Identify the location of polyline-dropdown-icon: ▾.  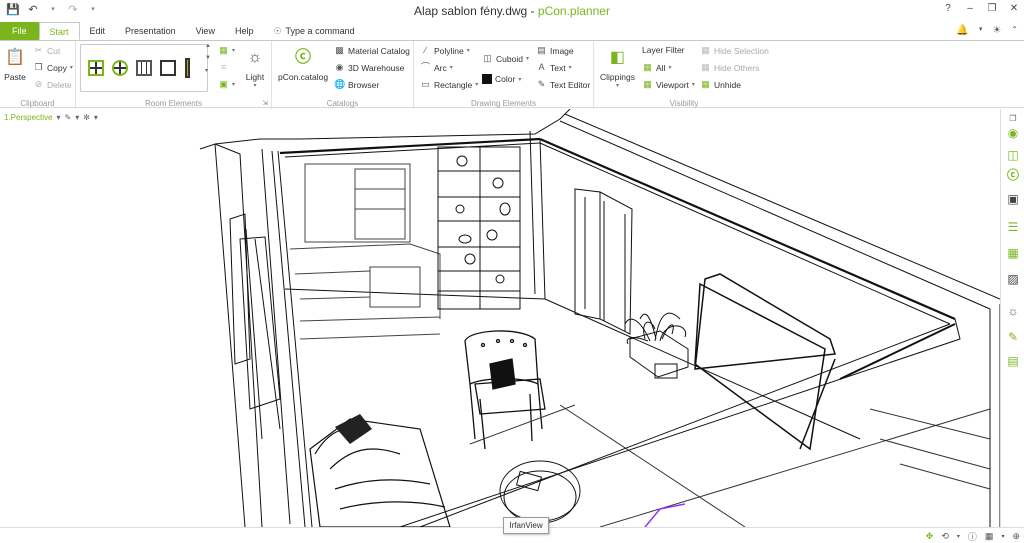
(468, 50).